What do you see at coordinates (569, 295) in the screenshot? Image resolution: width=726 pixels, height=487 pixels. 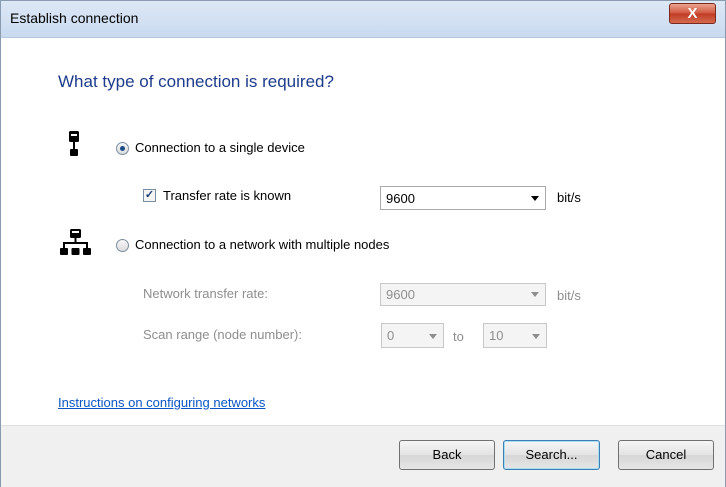 I see `network-rate-unit: bit/s` at bounding box center [569, 295].